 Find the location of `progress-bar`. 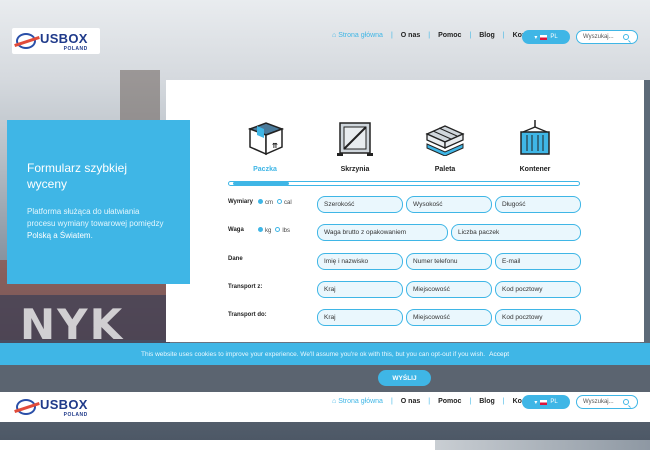

progress-bar is located at coordinates (404, 183).